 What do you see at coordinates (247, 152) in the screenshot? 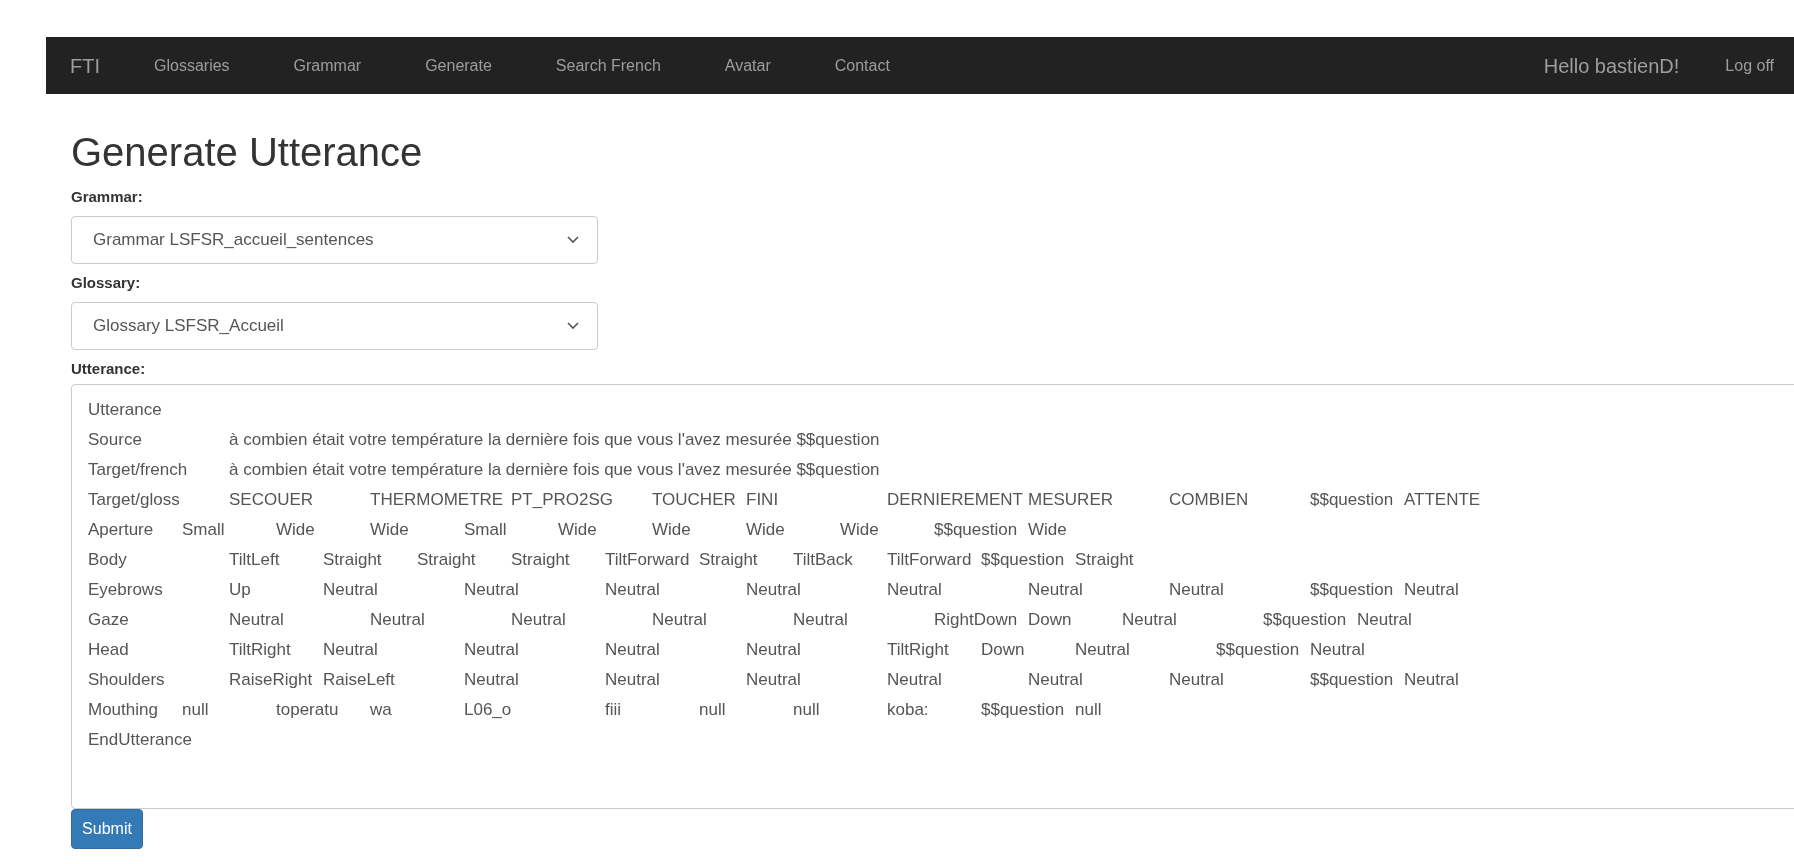
I see `page-title: Generate Utterance` at bounding box center [247, 152].